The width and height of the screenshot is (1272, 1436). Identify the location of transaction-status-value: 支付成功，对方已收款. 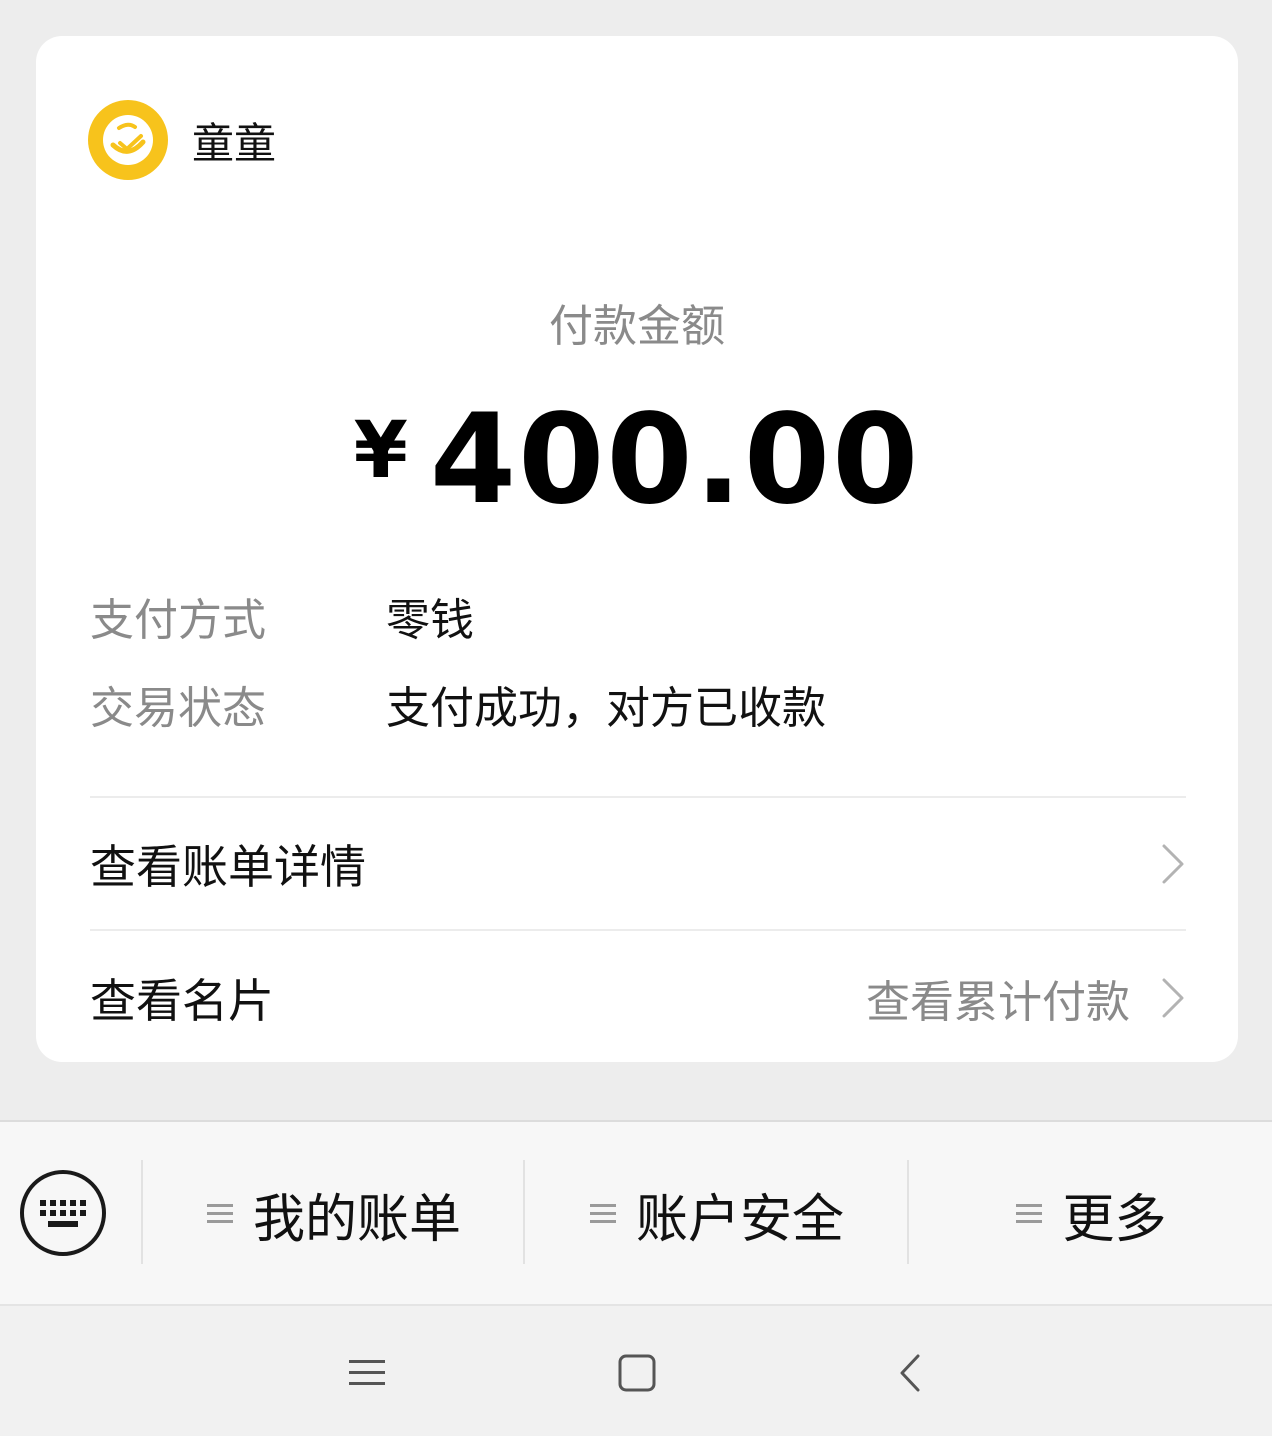
(606, 708).